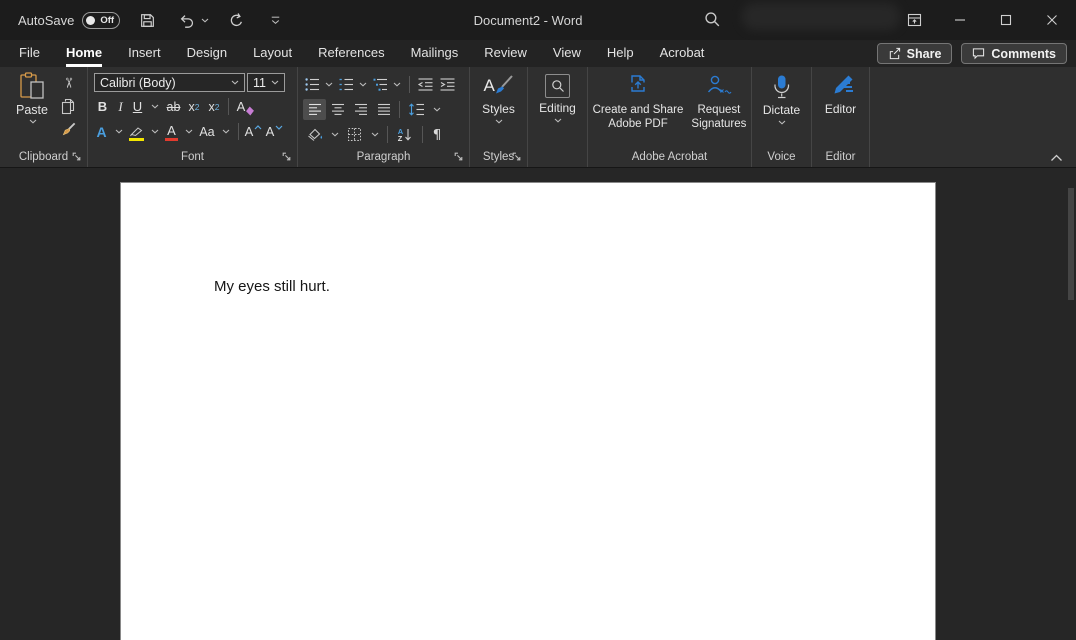 The width and height of the screenshot is (1076, 640). What do you see at coordinates (436, 109) in the screenshot?
I see `line-spacing-dropdown-button` at bounding box center [436, 109].